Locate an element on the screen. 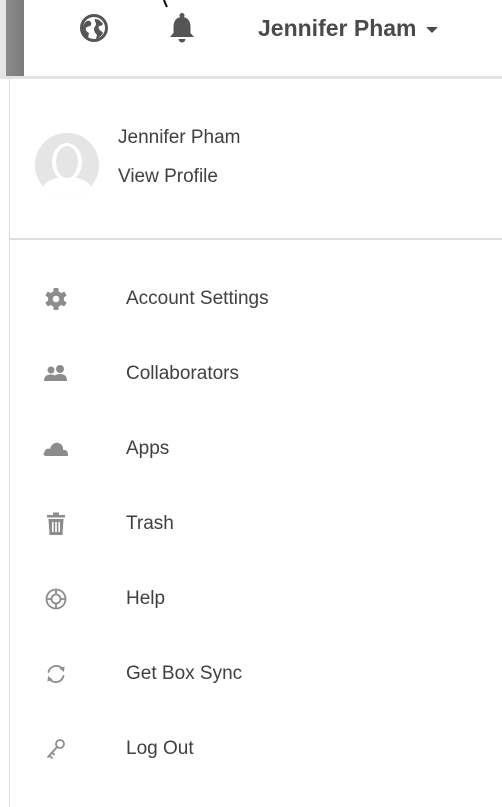 The image size is (502, 807). menu-item-collaborators: Collaborators is located at coordinates (256, 373).